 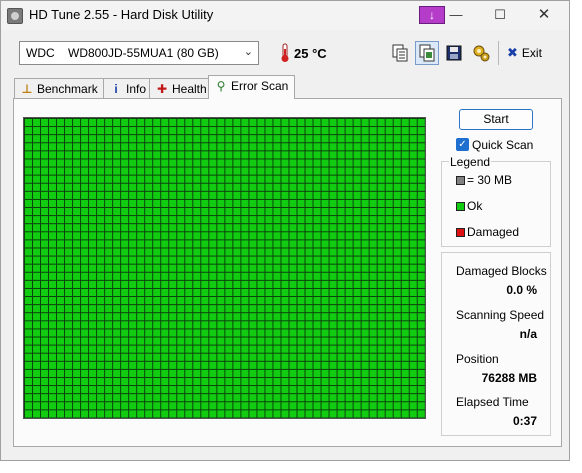 What do you see at coordinates (502, 145) in the screenshot?
I see `quick-scan-label: Quick Scan` at bounding box center [502, 145].